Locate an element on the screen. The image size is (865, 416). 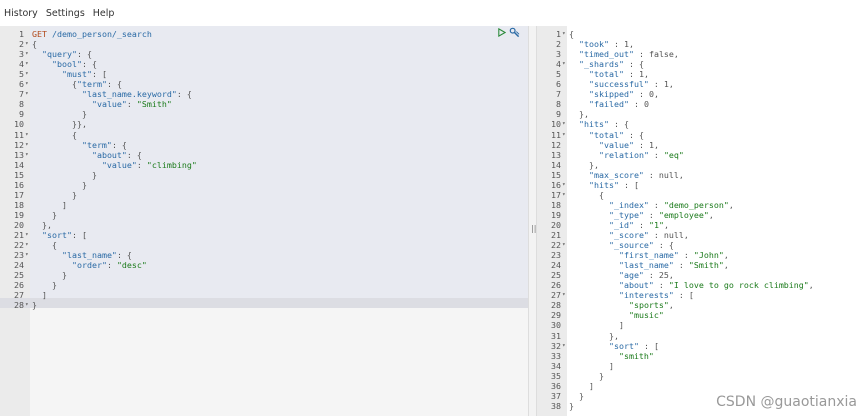
line-number: 37 is located at coordinates (556, 395).